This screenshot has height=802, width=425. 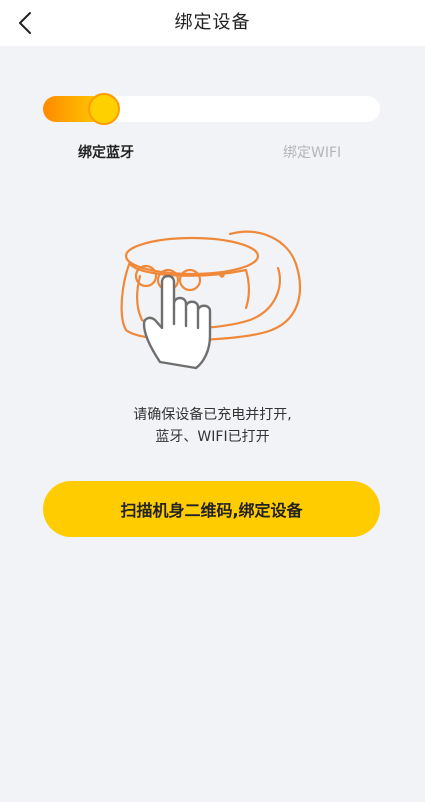 What do you see at coordinates (211, 300) in the screenshot?
I see `hand-press-device-icon` at bounding box center [211, 300].